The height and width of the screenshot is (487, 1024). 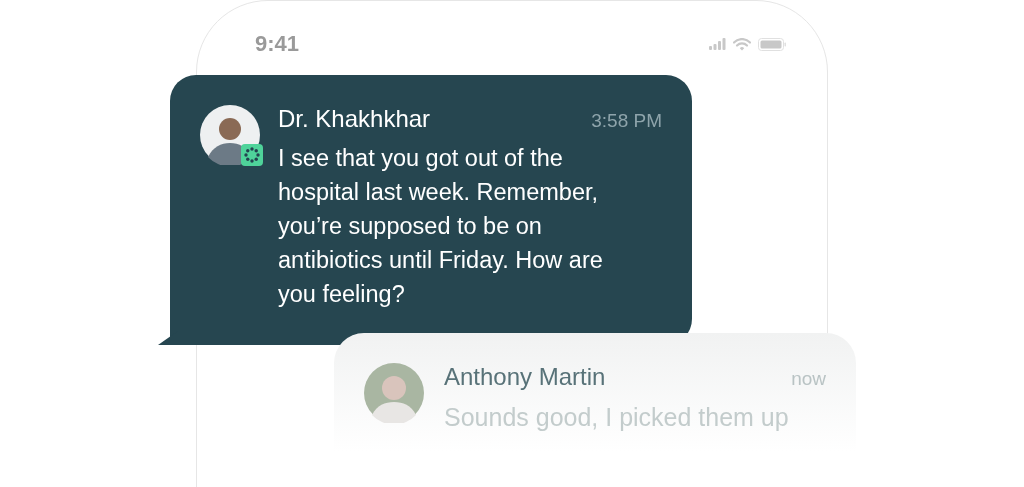 I want to click on message-text: I see that you got out of the hospital last week. Remember, you’re supposed to be on antibiotics until Friday. How are you feeling?, so click(x=441, y=226).